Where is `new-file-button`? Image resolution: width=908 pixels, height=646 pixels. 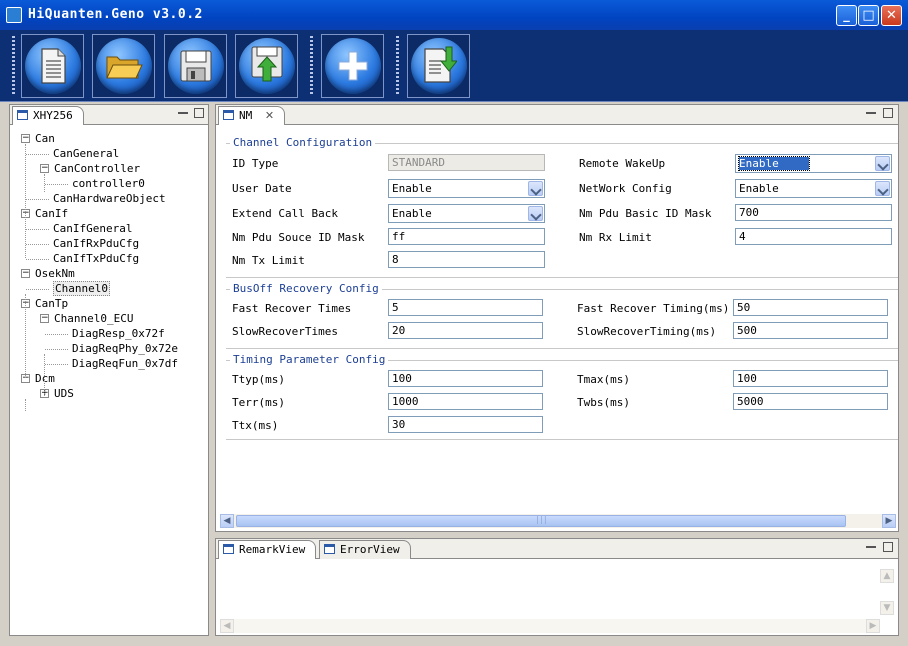 new-file-button is located at coordinates (52, 66).